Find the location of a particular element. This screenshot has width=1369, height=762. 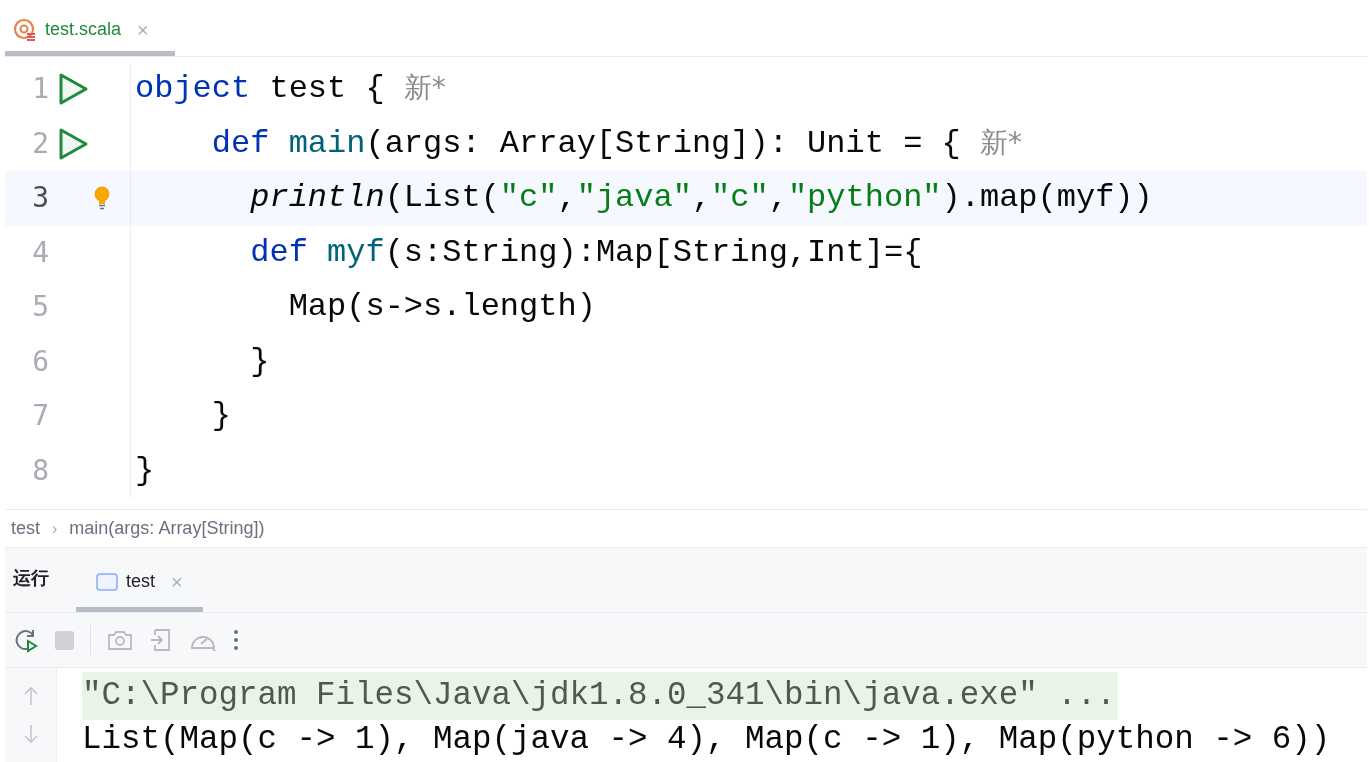

line-number: 6 is located at coordinates (40, 361).